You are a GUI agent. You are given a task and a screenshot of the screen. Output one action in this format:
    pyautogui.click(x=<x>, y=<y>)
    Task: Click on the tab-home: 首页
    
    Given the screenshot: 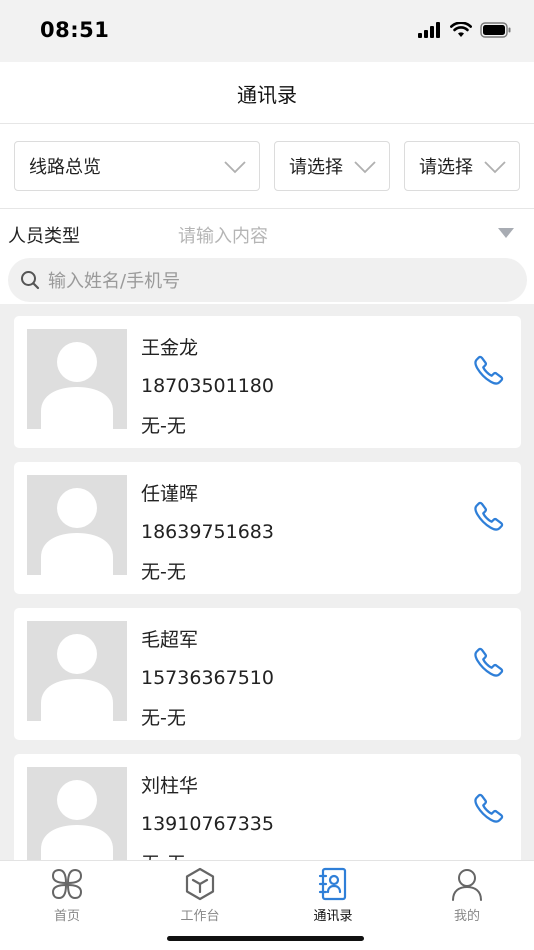 What is the action you would take?
    pyautogui.click(x=67, y=895)
    